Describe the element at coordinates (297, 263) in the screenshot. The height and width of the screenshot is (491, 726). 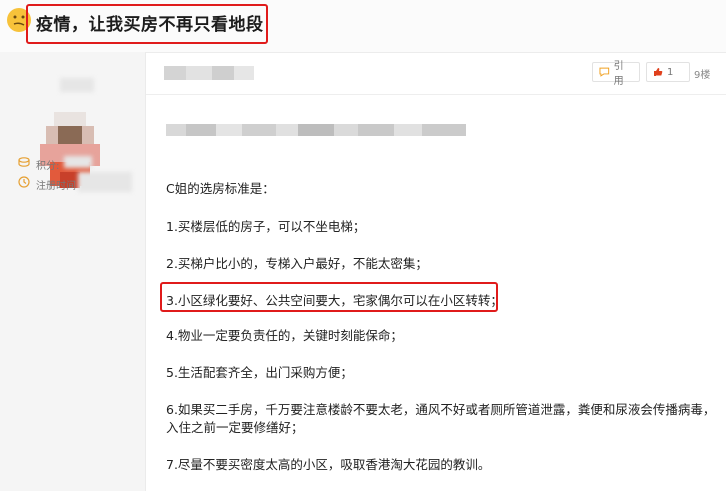
I see `criteria-item-2: 2.买梯户比小的，专梯入户最好，不能太密集；` at that location.